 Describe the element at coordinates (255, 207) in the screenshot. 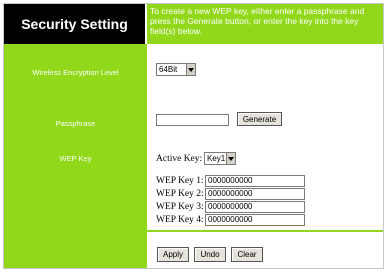

I see `wep-key-3-input: 0000000000` at that location.